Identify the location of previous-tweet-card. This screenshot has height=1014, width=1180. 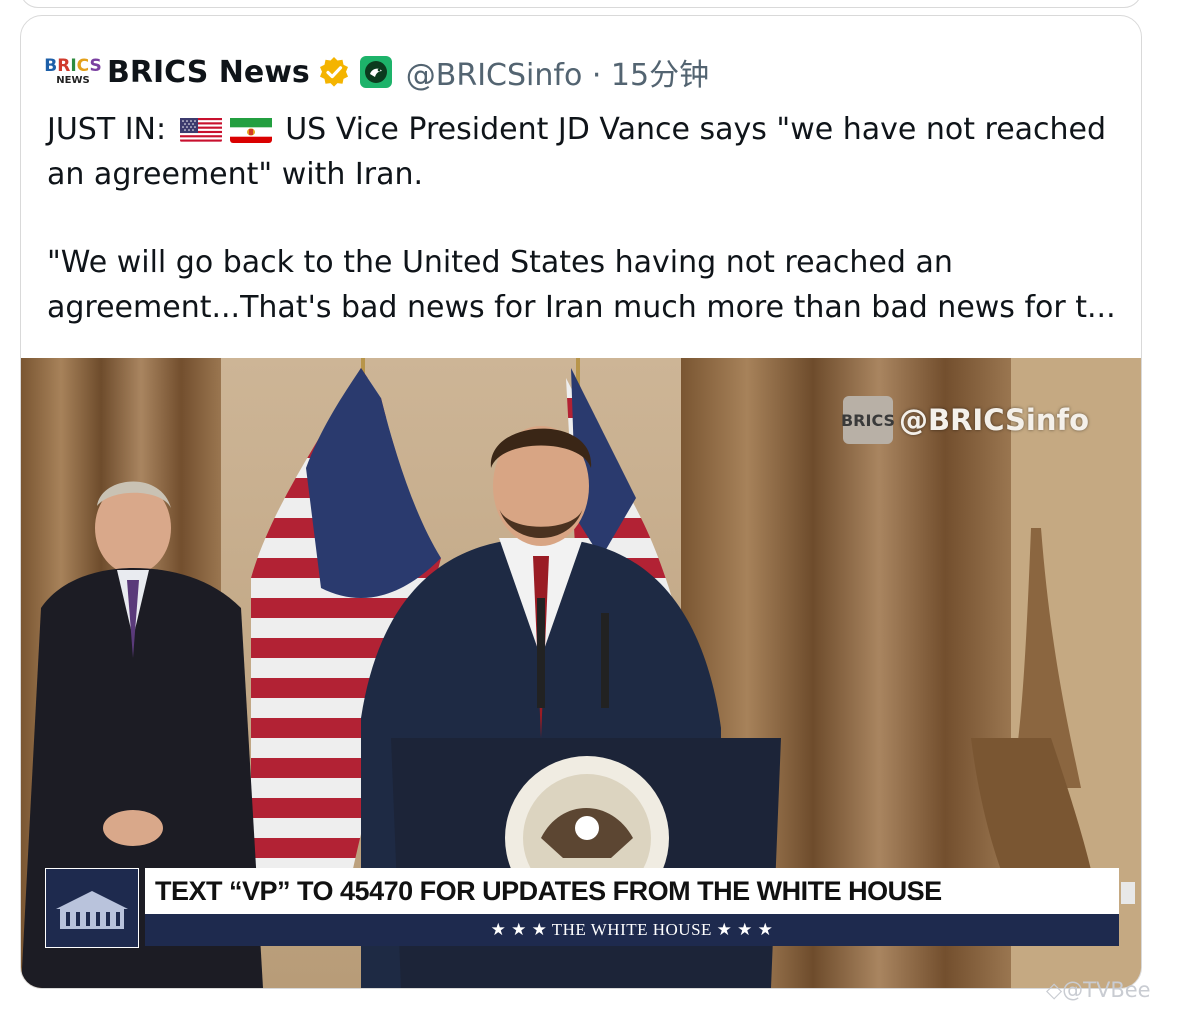
(581, 4).